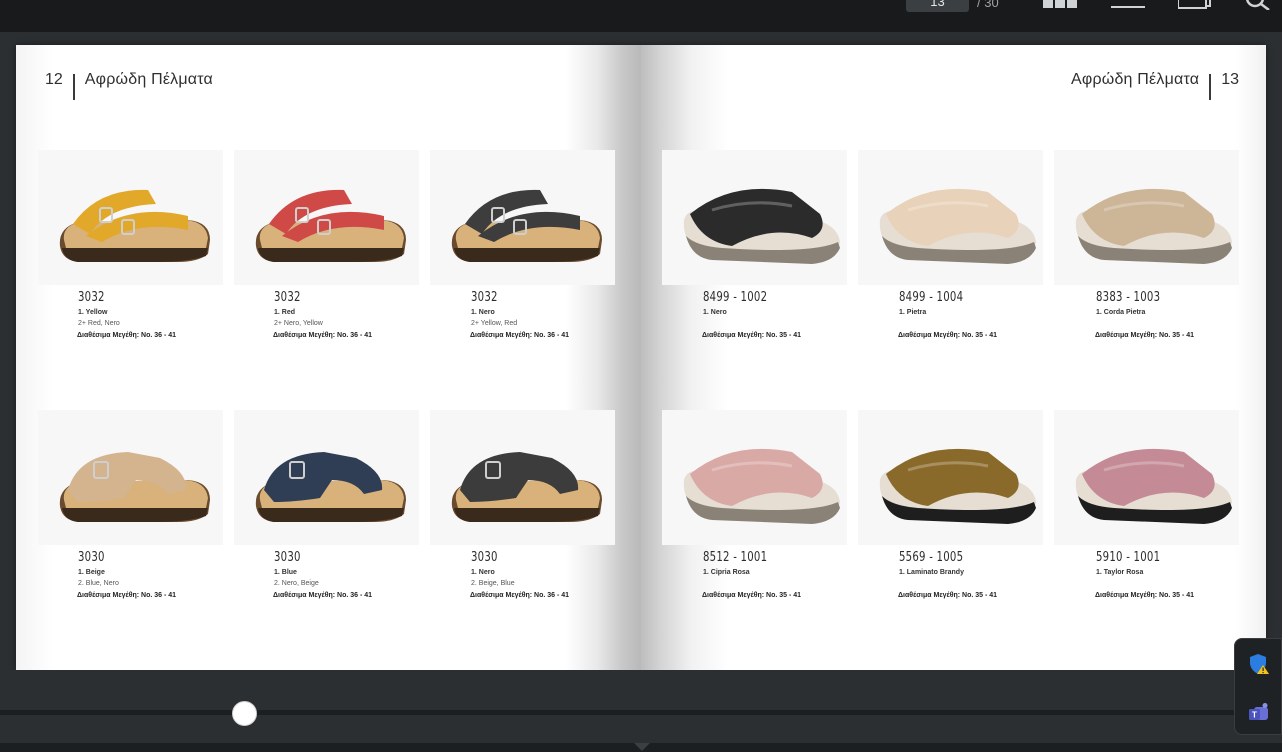  What do you see at coordinates (937, 6) in the screenshot?
I see `page-number-input: 13` at bounding box center [937, 6].